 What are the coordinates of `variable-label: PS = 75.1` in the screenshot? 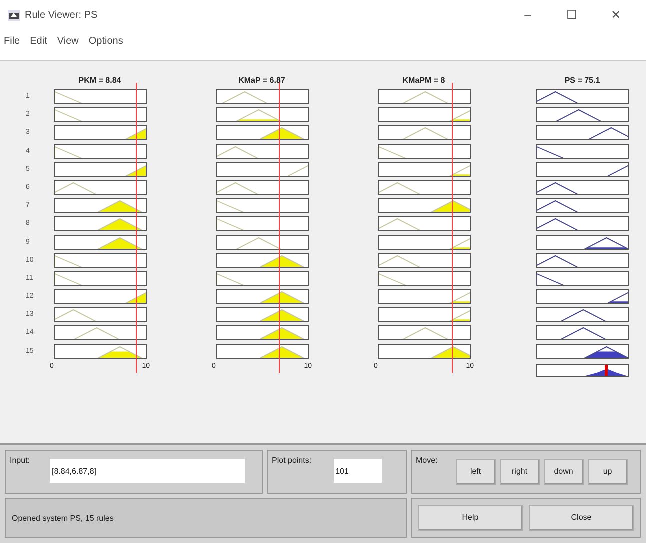 It's located at (582, 81).